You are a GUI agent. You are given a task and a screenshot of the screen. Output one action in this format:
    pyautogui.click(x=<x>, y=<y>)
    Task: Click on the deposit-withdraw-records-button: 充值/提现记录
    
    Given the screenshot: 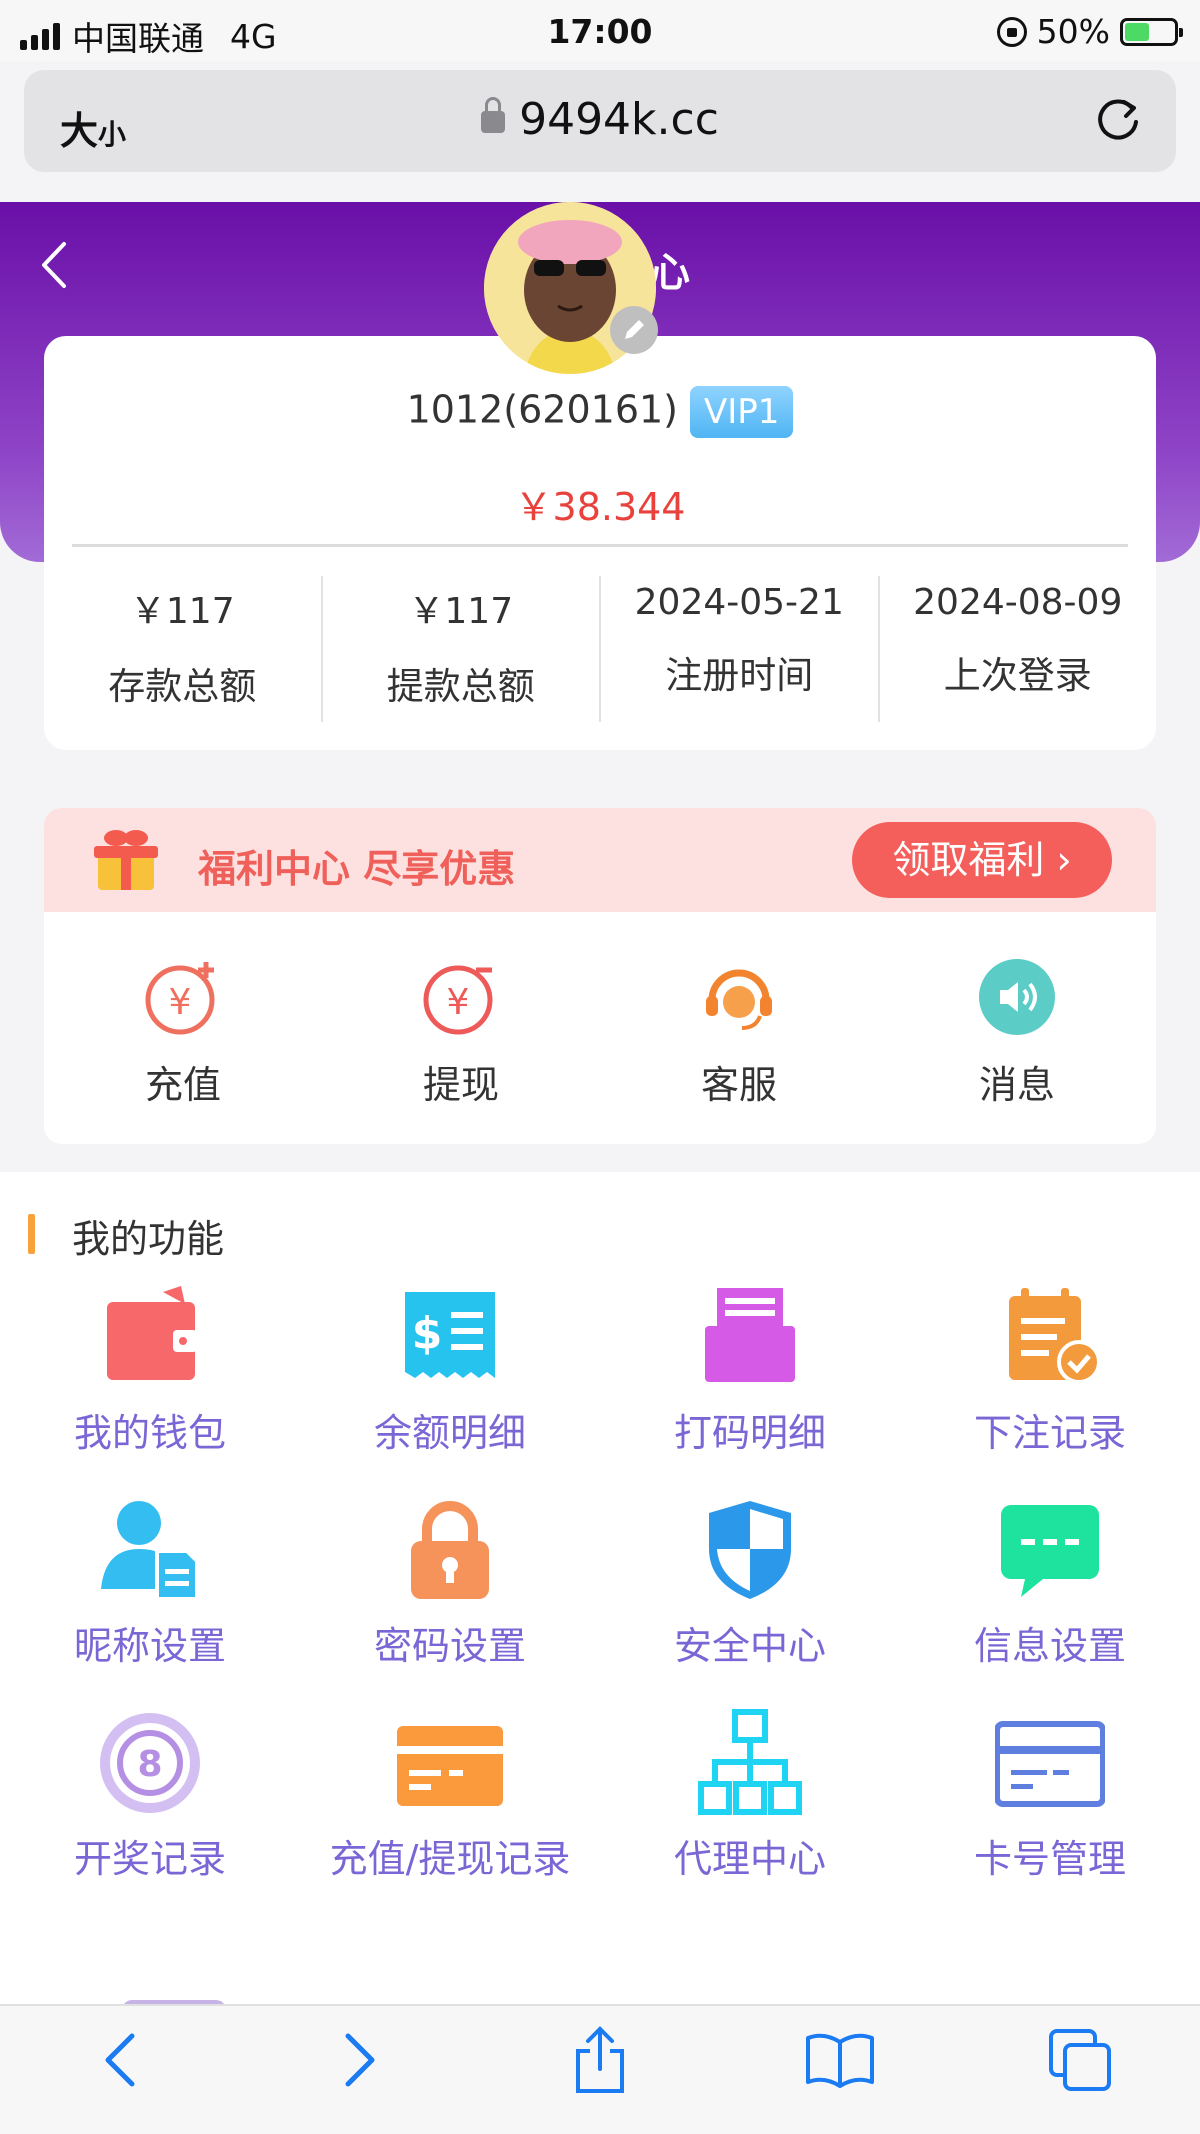 What is the action you would take?
    pyautogui.click(x=450, y=1795)
    